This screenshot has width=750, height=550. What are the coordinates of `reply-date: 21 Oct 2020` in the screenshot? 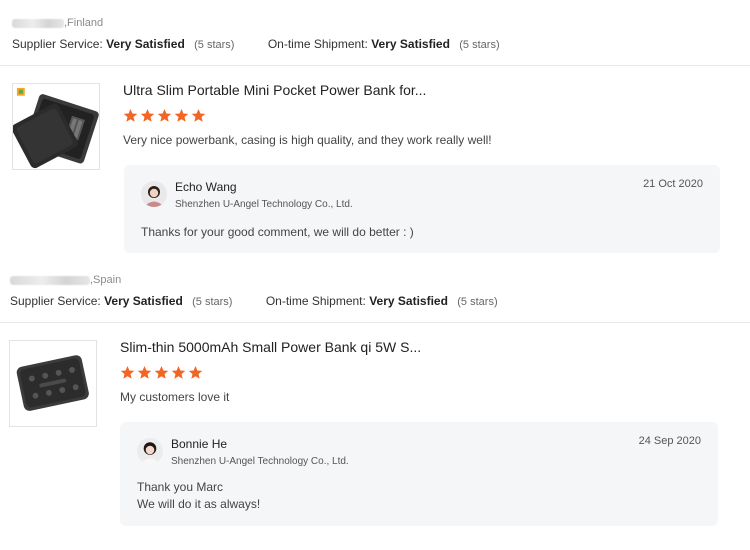 It's located at (673, 184).